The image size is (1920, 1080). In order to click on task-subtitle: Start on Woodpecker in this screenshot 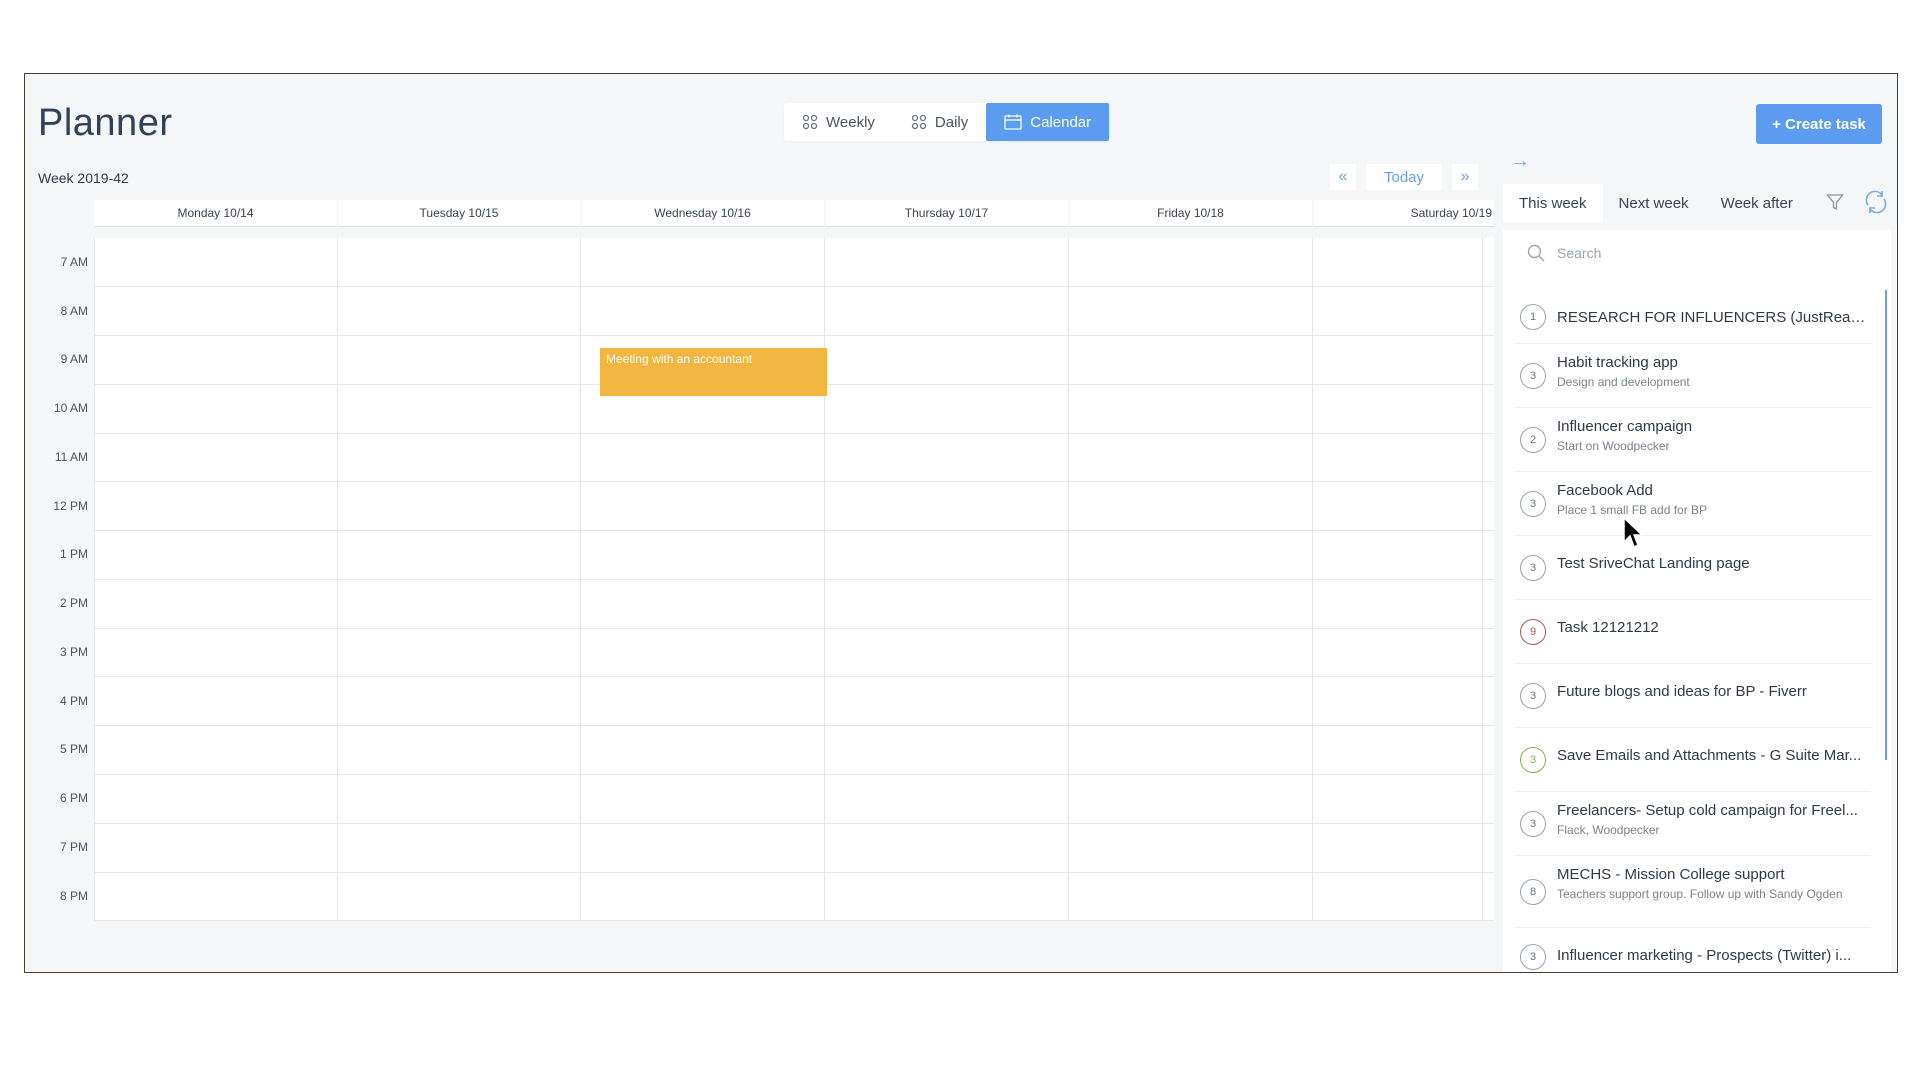, I will do `click(1613, 446)`.